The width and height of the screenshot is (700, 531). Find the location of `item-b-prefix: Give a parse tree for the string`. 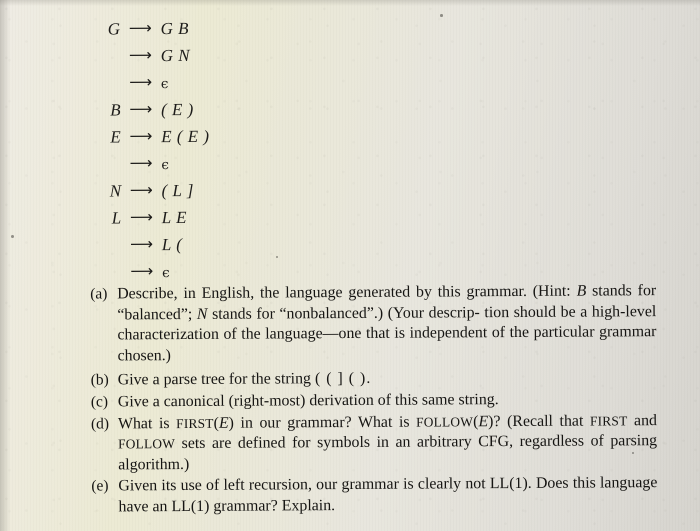

item-b-prefix: Give a parse tree for the string is located at coordinates (216, 379).